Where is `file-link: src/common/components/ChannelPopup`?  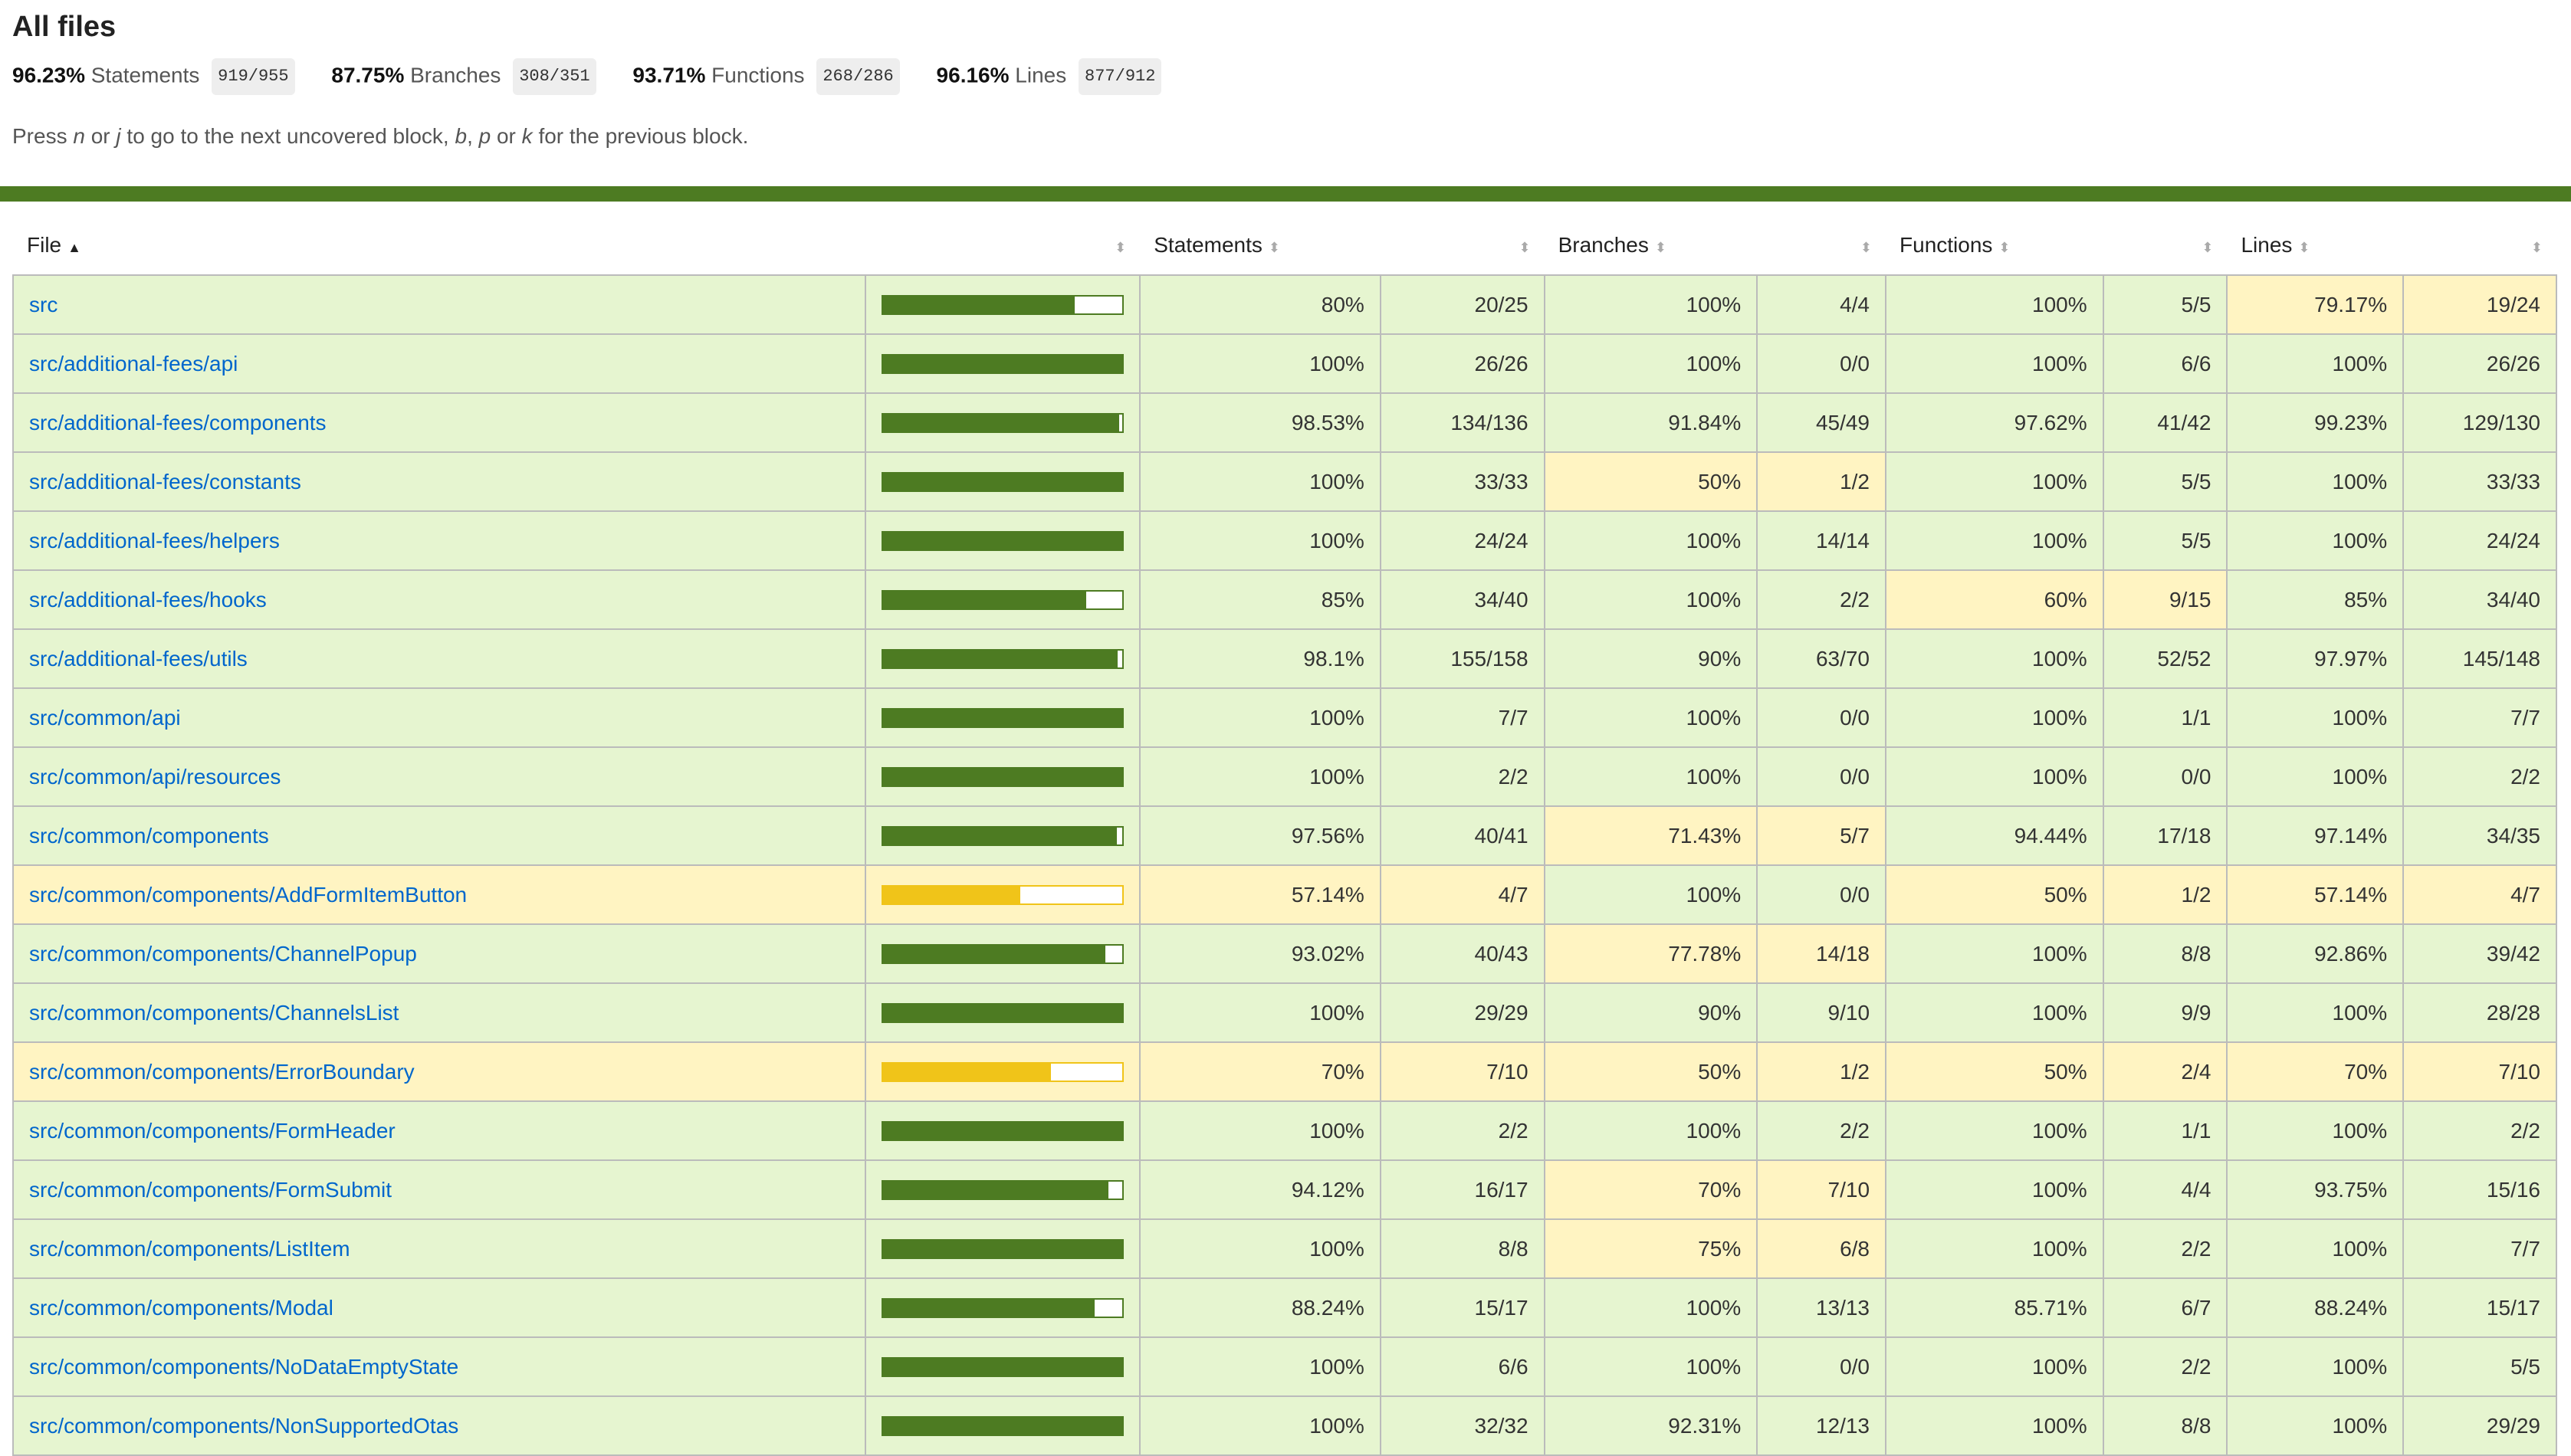
file-link: src/common/components/ChannelPopup is located at coordinates (223, 954).